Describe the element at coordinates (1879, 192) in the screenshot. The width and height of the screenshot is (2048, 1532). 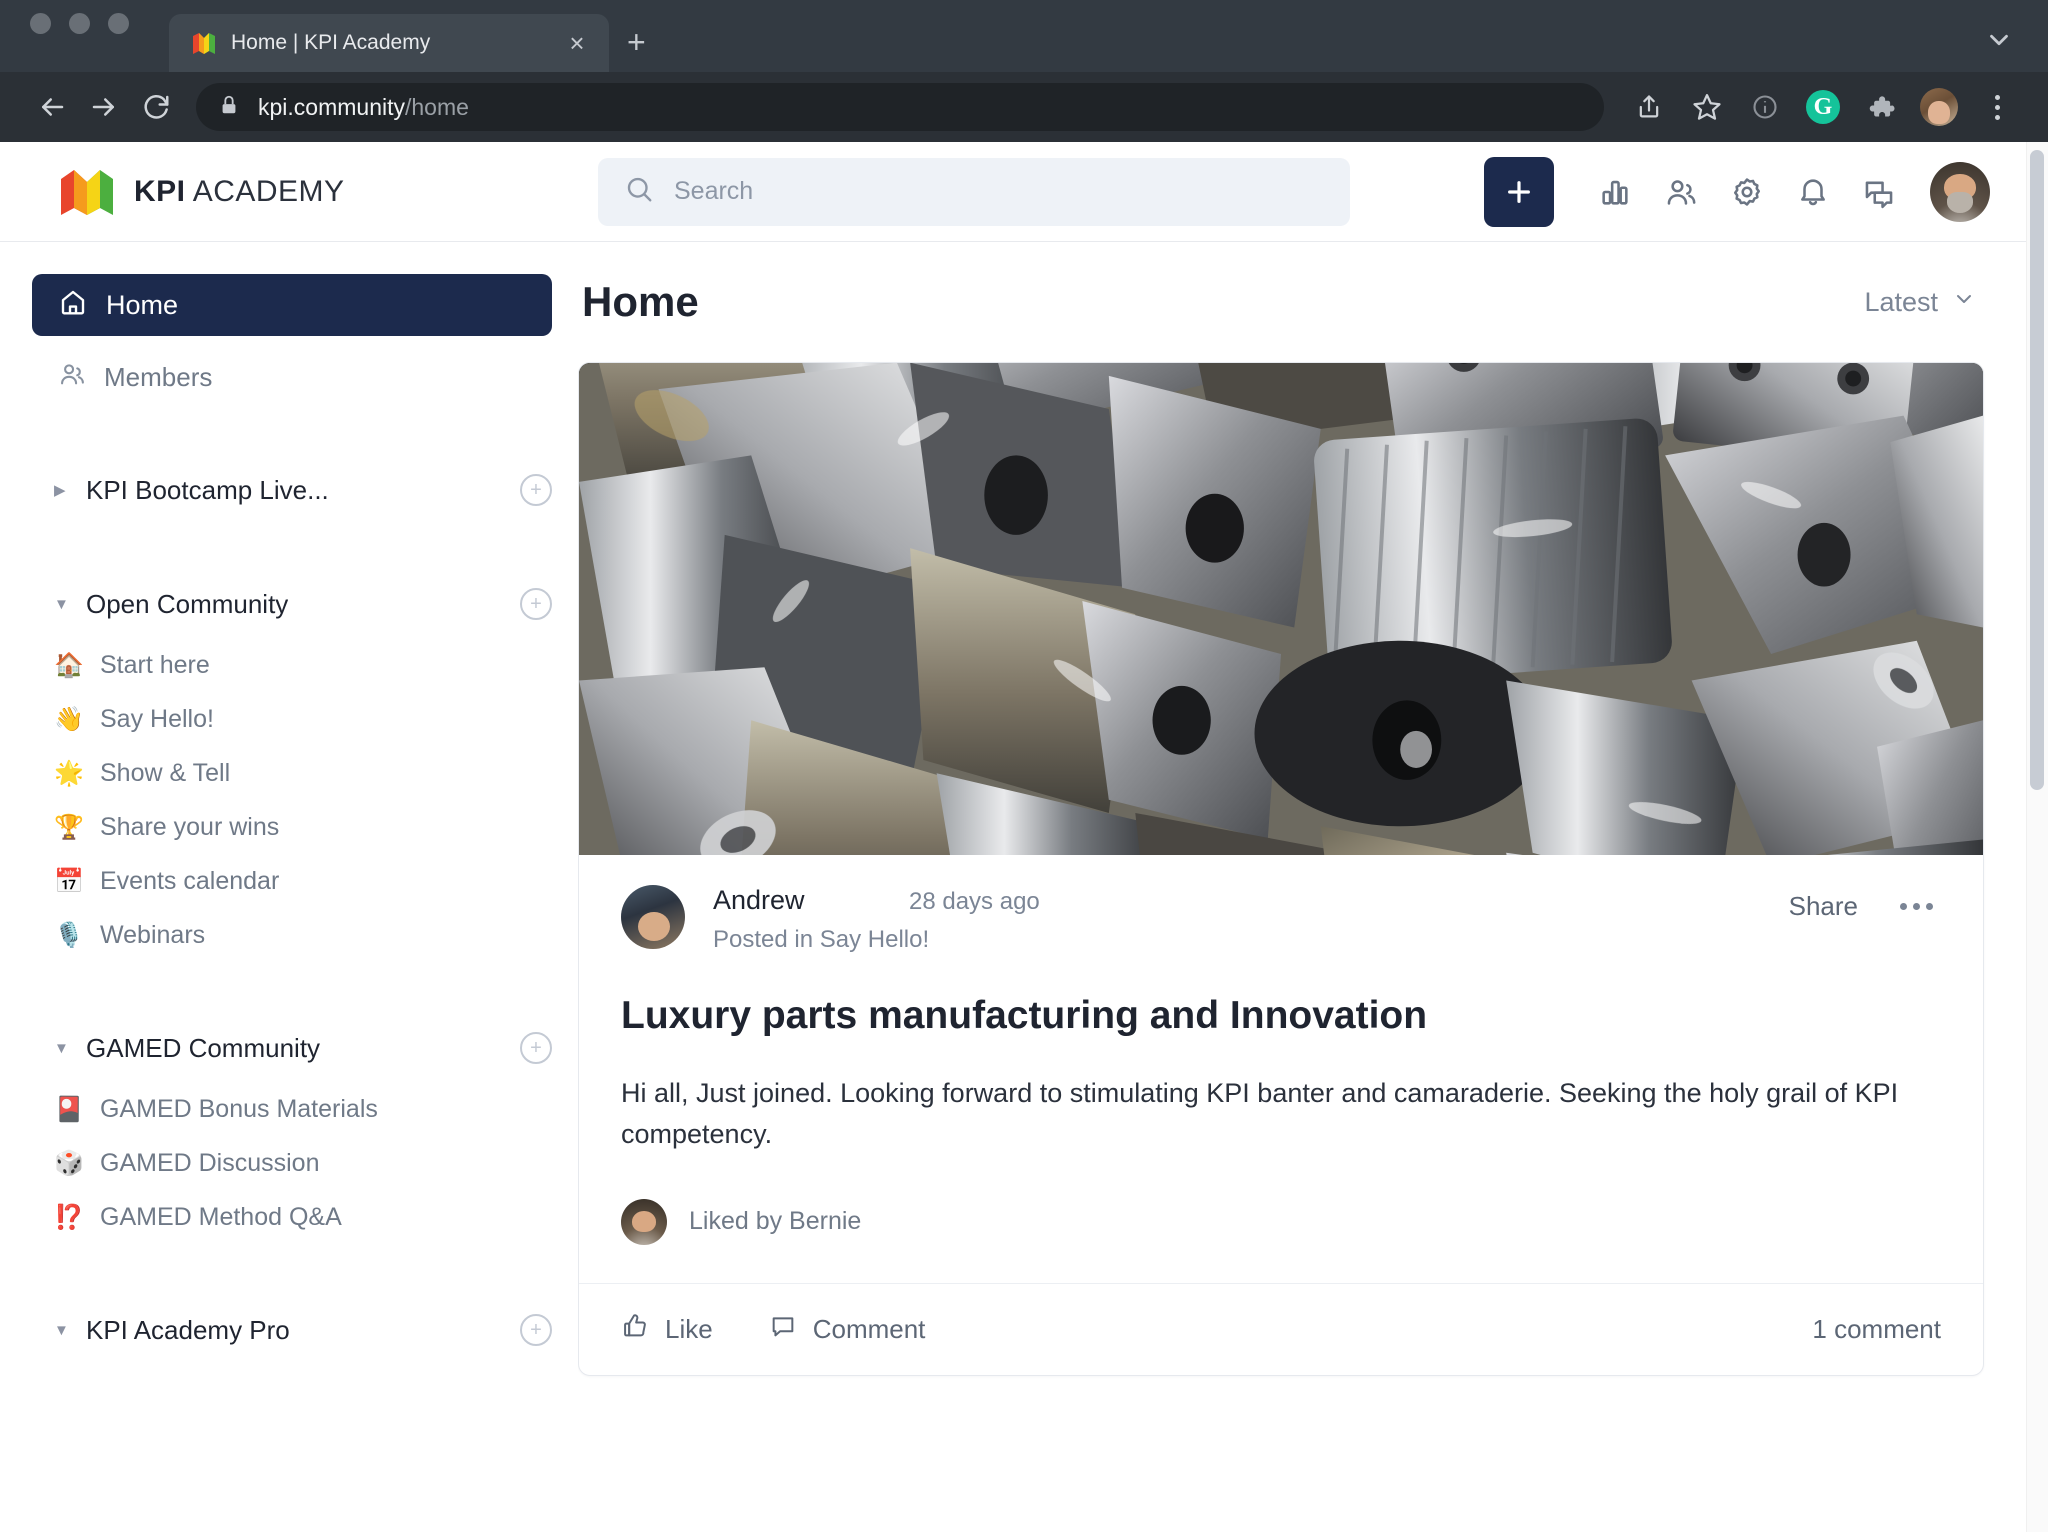
I see `messages-chat-icon` at that location.